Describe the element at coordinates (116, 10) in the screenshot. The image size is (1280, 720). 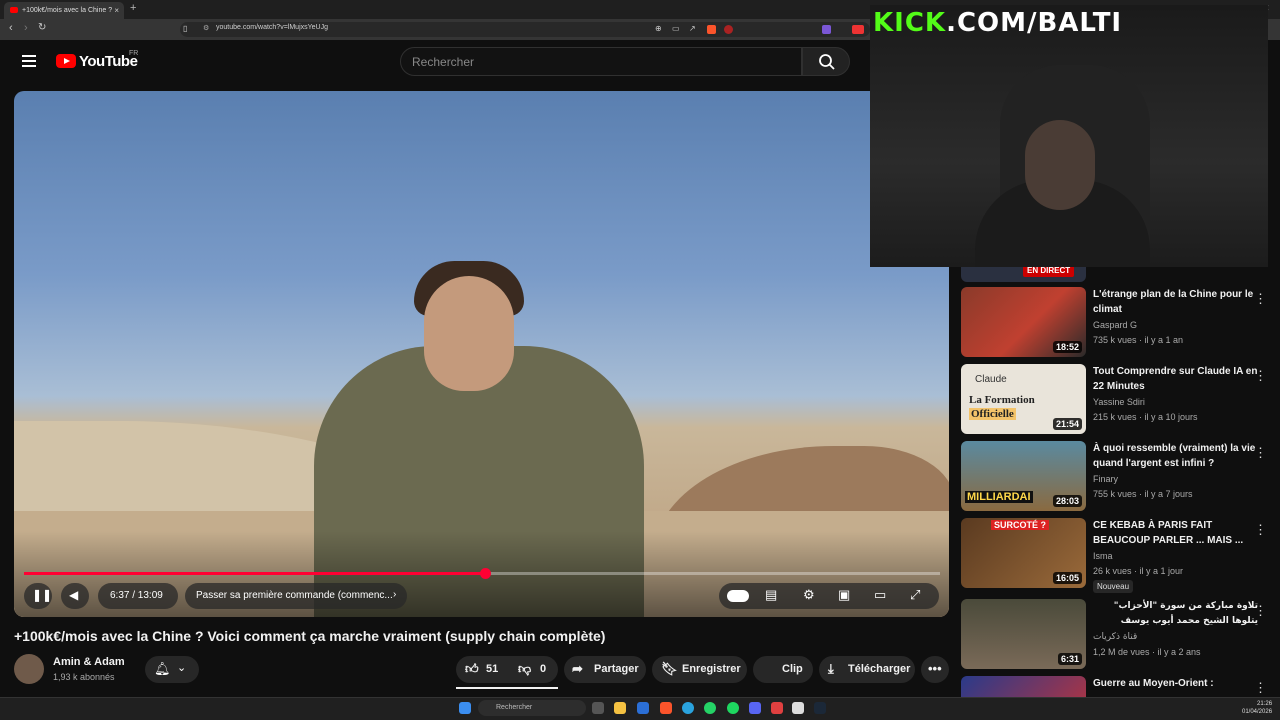
I see `close-tab-icon: ×` at that location.